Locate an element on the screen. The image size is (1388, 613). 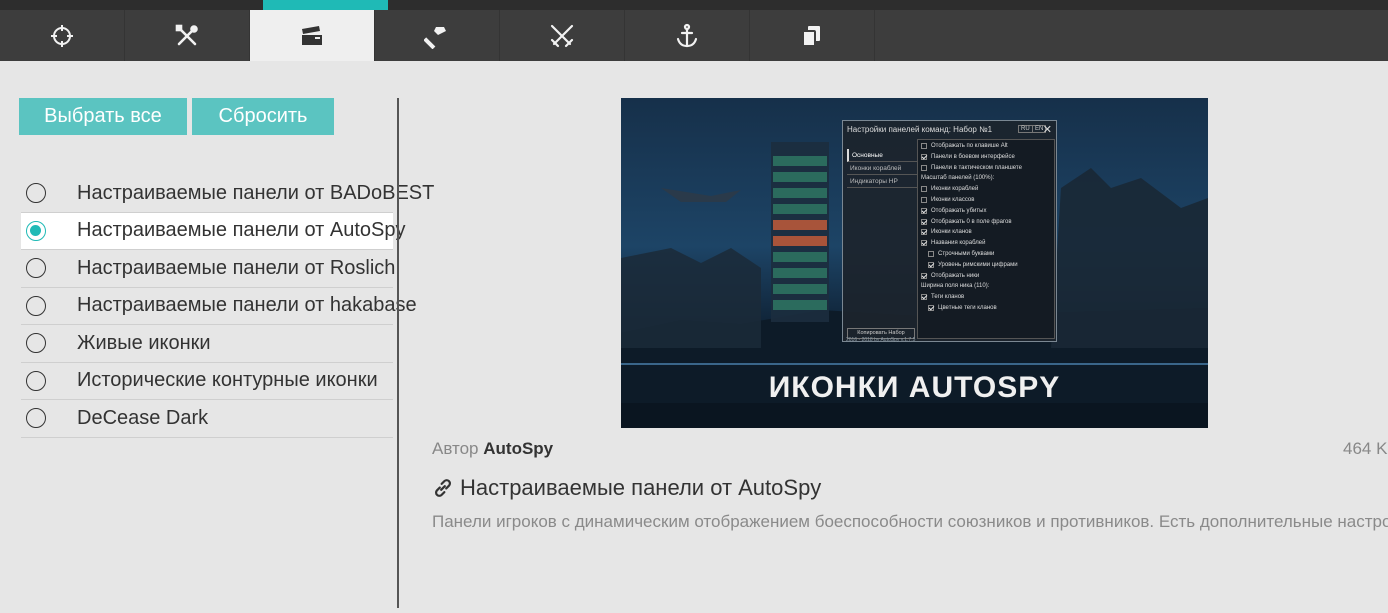
preview-option-label: Масштаб панелей (100%): is located at coordinates (958, 178).